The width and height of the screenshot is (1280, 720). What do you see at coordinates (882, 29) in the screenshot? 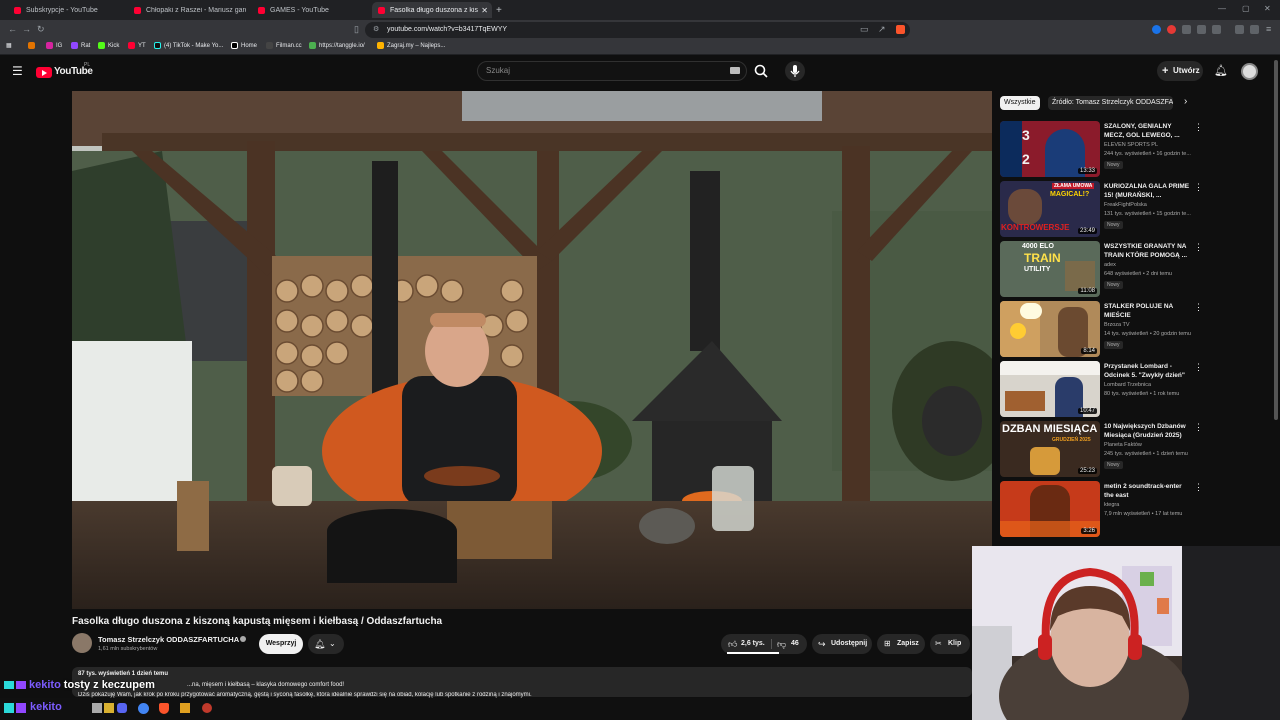
I see `share-page-icon: ↗` at bounding box center [882, 29].